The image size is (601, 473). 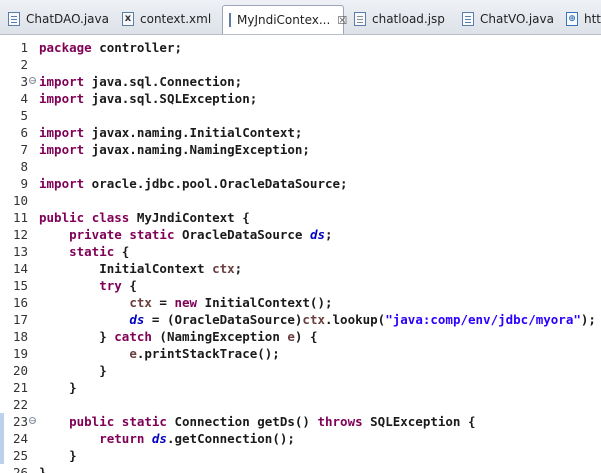 What do you see at coordinates (300, 166) in the screenshot?
I see `code-line: 8` at bounding box center [300, 166].